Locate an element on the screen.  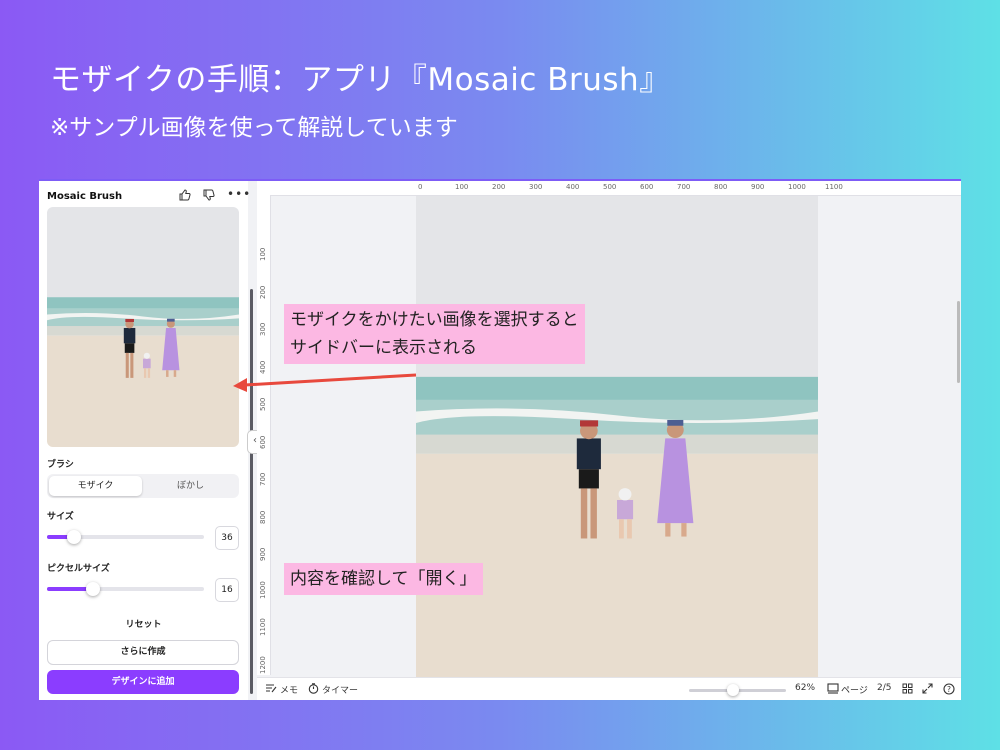
open-callout: 内容を確認して「開く」 is located at coordinates (383, 579).